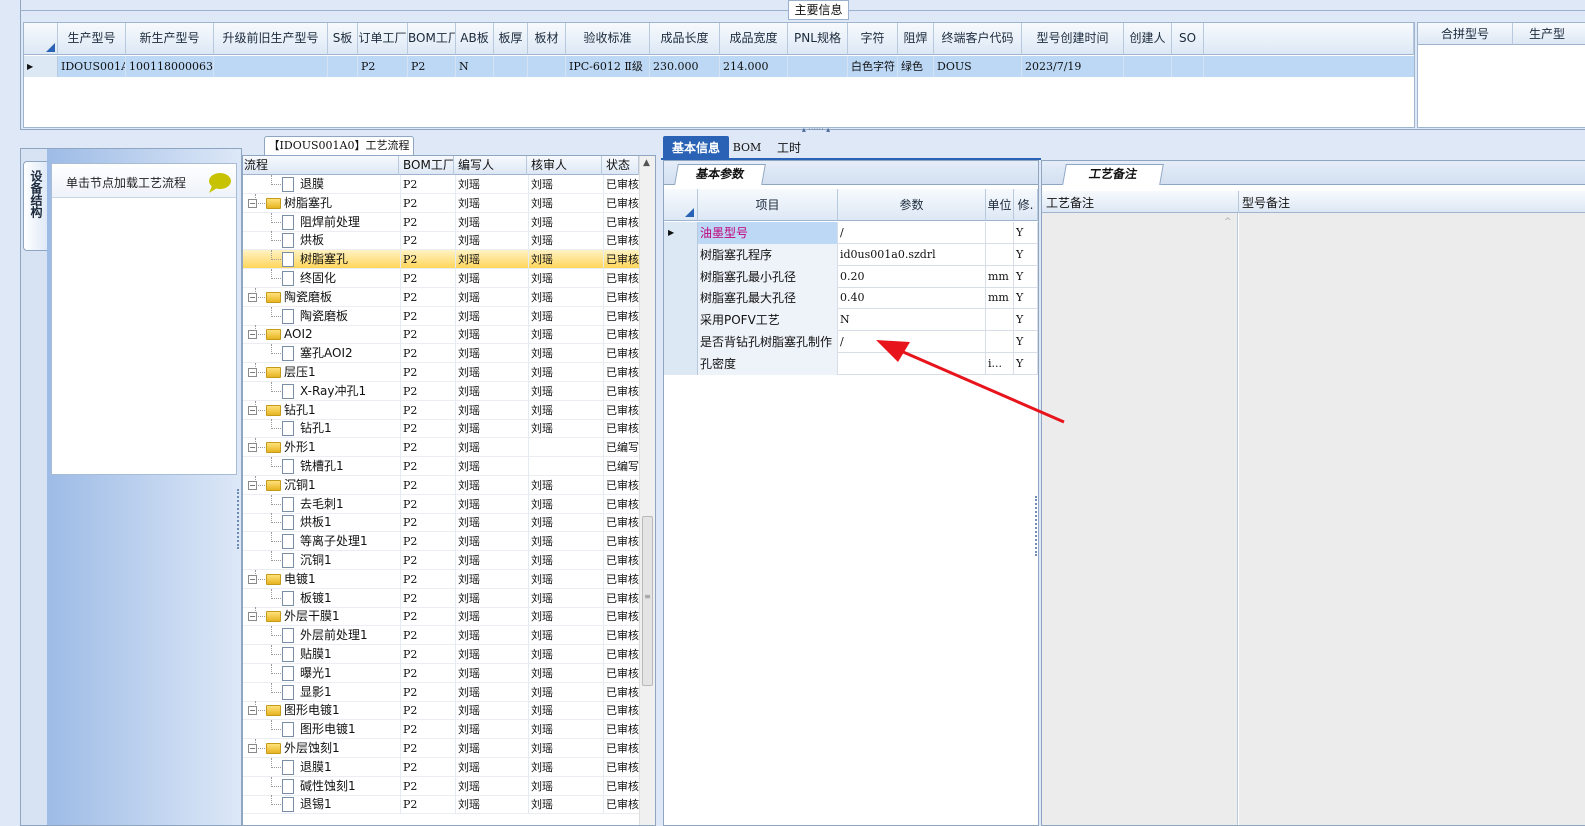  Describe the element at coordinates (441, 767) in the screenshot. I see `flow-row: 退膜1 P2 刘瑶 刘瑶 已审核` at that location.